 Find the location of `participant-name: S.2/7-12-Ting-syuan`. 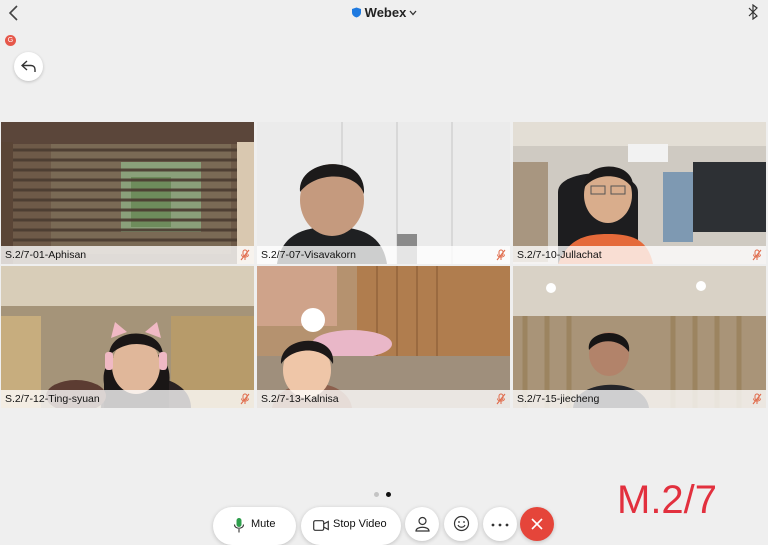

participant-name: S.2/7-12-Ting-syuan is located at coordinates (52, 399).